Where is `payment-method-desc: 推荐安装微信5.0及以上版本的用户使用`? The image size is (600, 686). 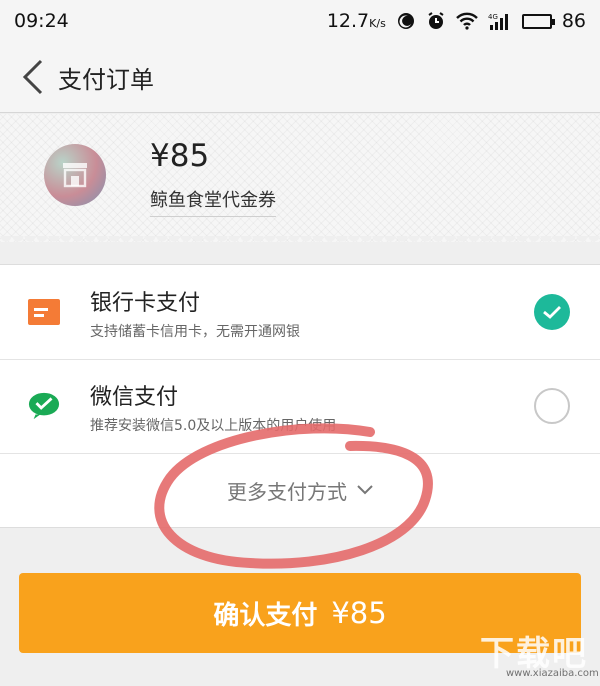 payment-method-desc: 推荐安装微信5.0及以上版本的用户使用 is located at coordinates (213, 426).